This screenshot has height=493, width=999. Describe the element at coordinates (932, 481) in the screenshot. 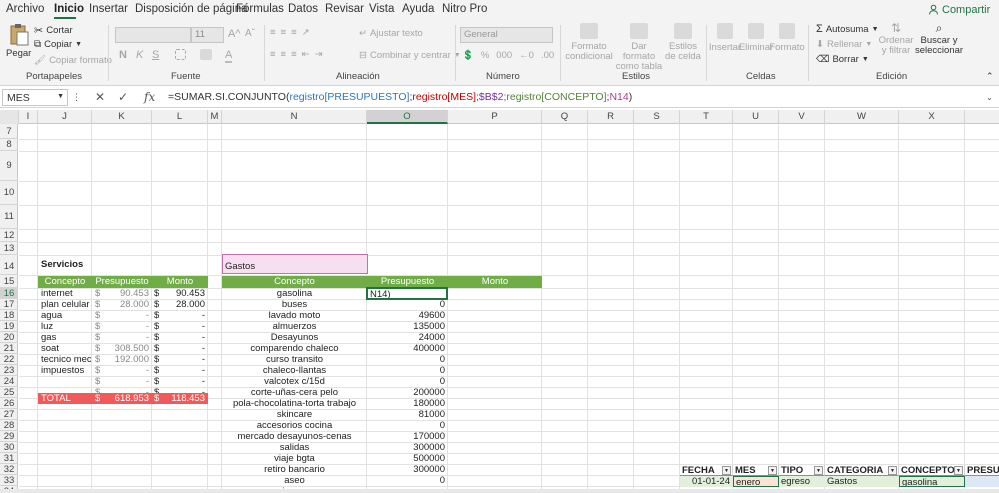

I see `registro-cell: gasolina` at that location.